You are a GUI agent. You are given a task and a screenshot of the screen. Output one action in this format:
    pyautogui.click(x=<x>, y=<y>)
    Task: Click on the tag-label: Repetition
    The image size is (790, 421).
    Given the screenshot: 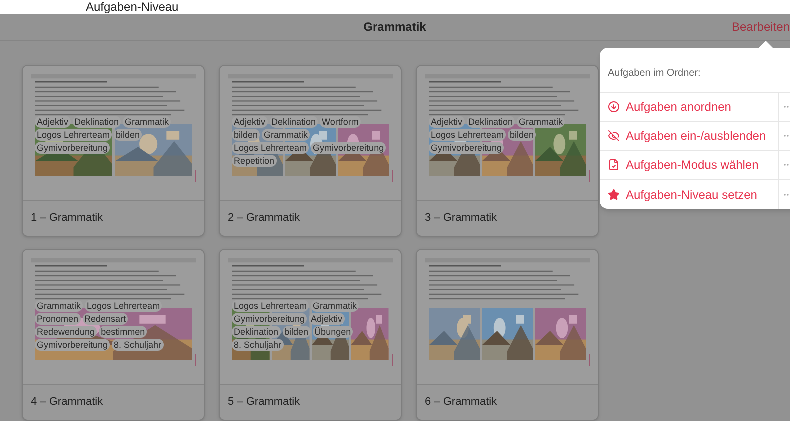 What is the action you would take?
    pyautogui.click(x=254, y=161)
    